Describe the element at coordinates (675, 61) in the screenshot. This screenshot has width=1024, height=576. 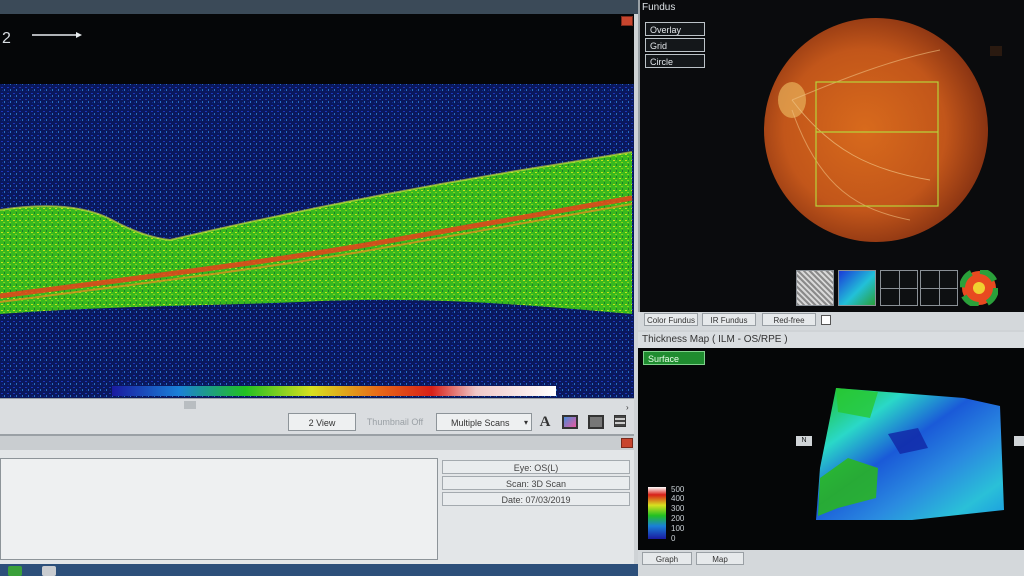
I see `circle-button: Circle` at that location.